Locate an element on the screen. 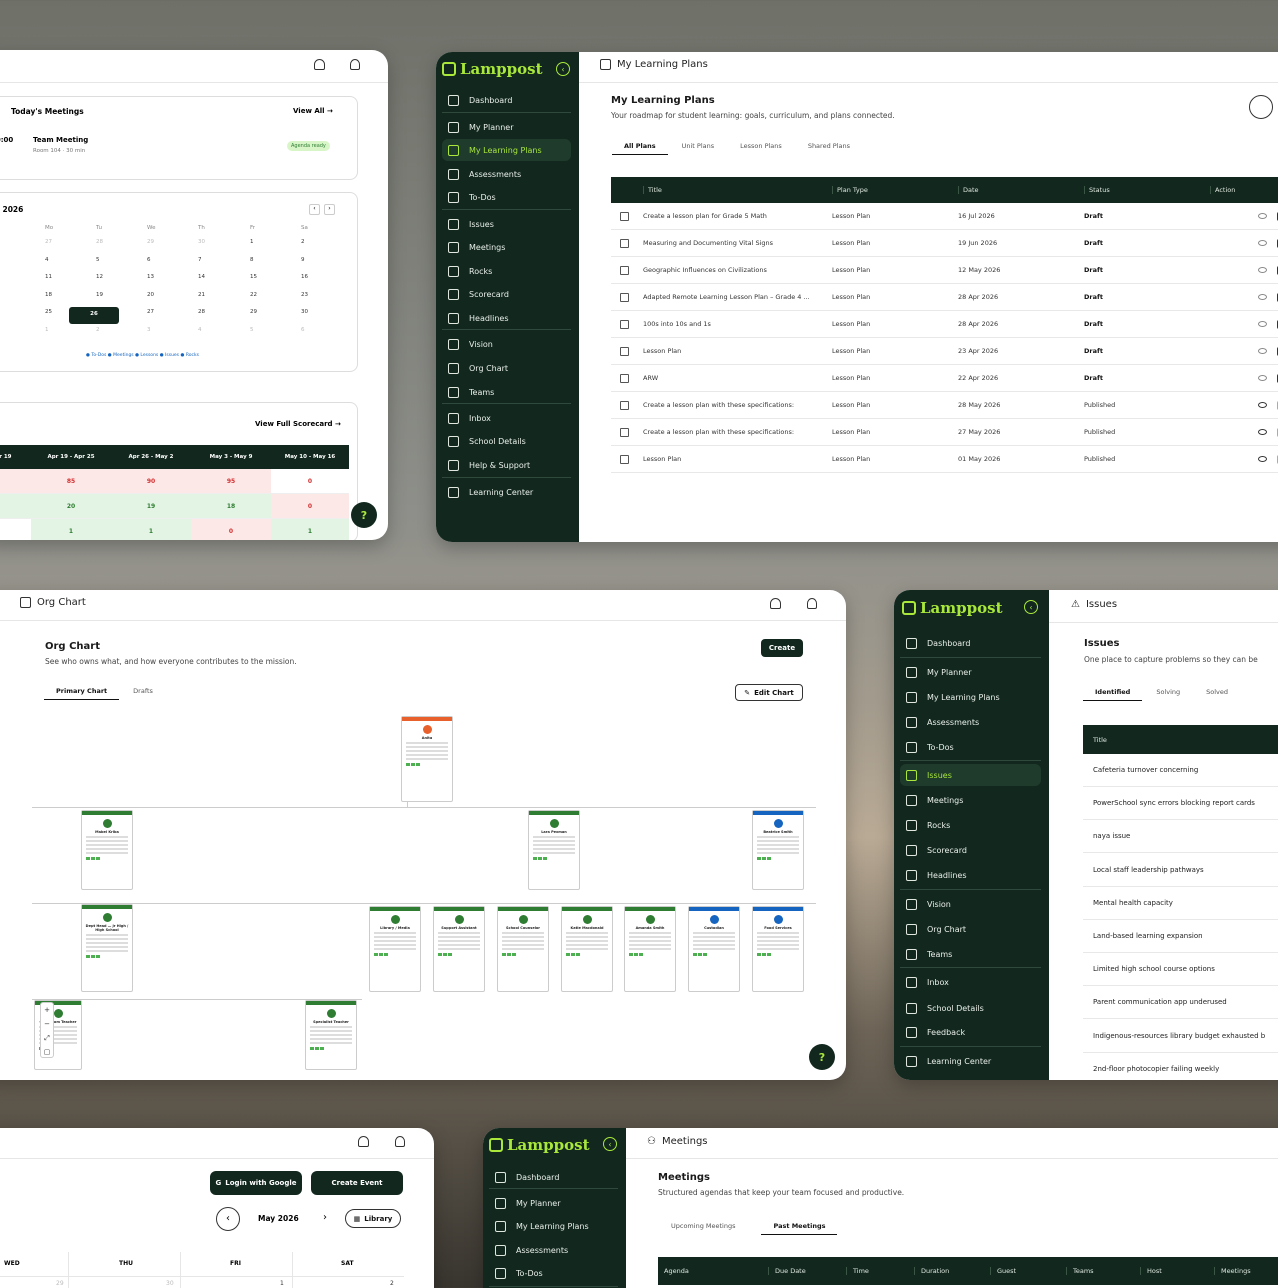 The image size is (1278, 1288). tab-solved: Solved is located at coordinates (1223, 692).